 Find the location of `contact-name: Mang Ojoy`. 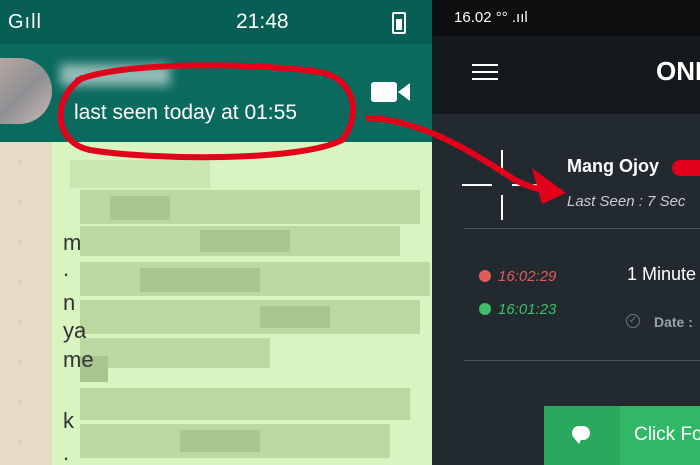

contact-name: Mang Ojoy is located at coordinates (613, 166).